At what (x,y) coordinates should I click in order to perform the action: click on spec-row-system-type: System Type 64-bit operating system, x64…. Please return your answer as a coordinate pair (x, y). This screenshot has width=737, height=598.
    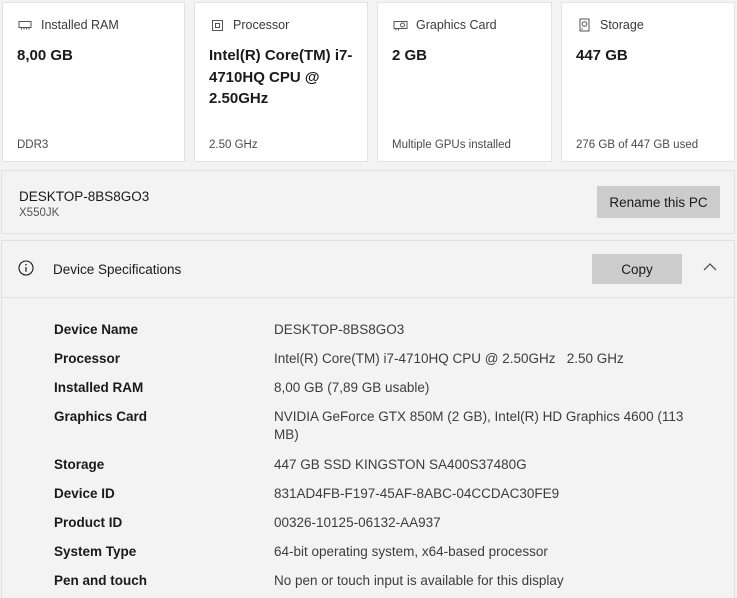
    Looking at the image, I should click on (379, 552).